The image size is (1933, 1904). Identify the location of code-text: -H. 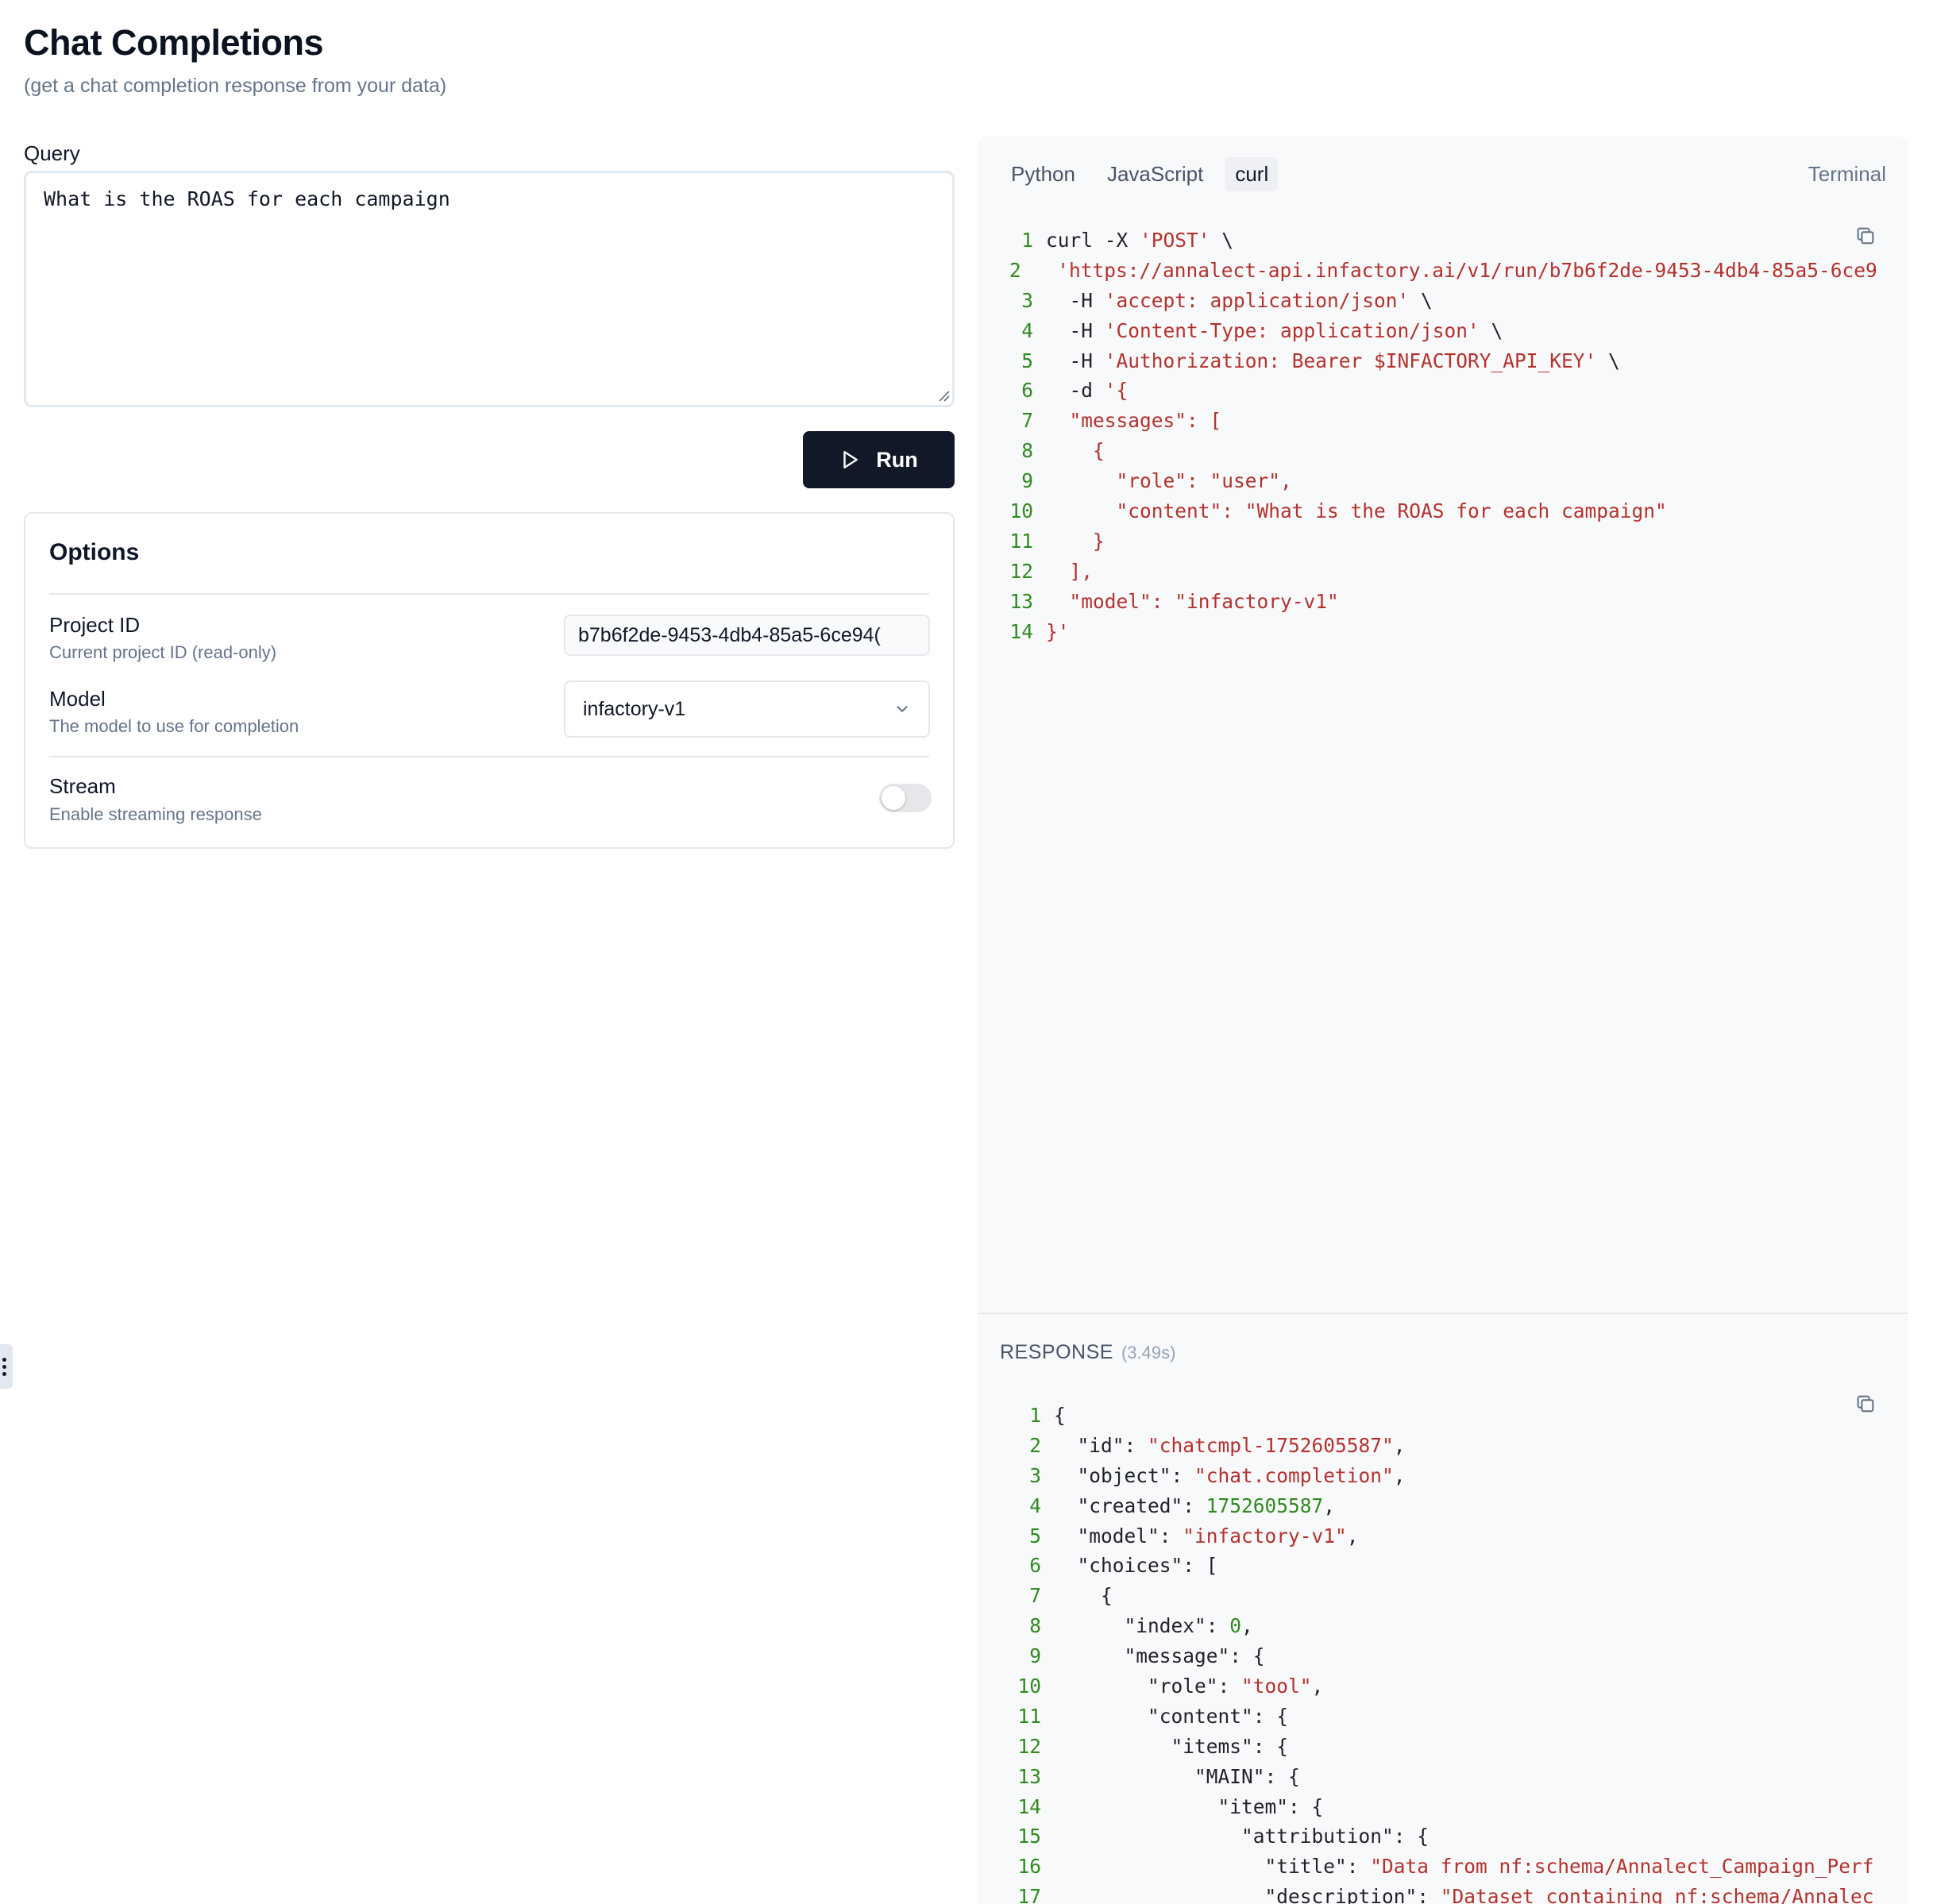
(1075, 330).